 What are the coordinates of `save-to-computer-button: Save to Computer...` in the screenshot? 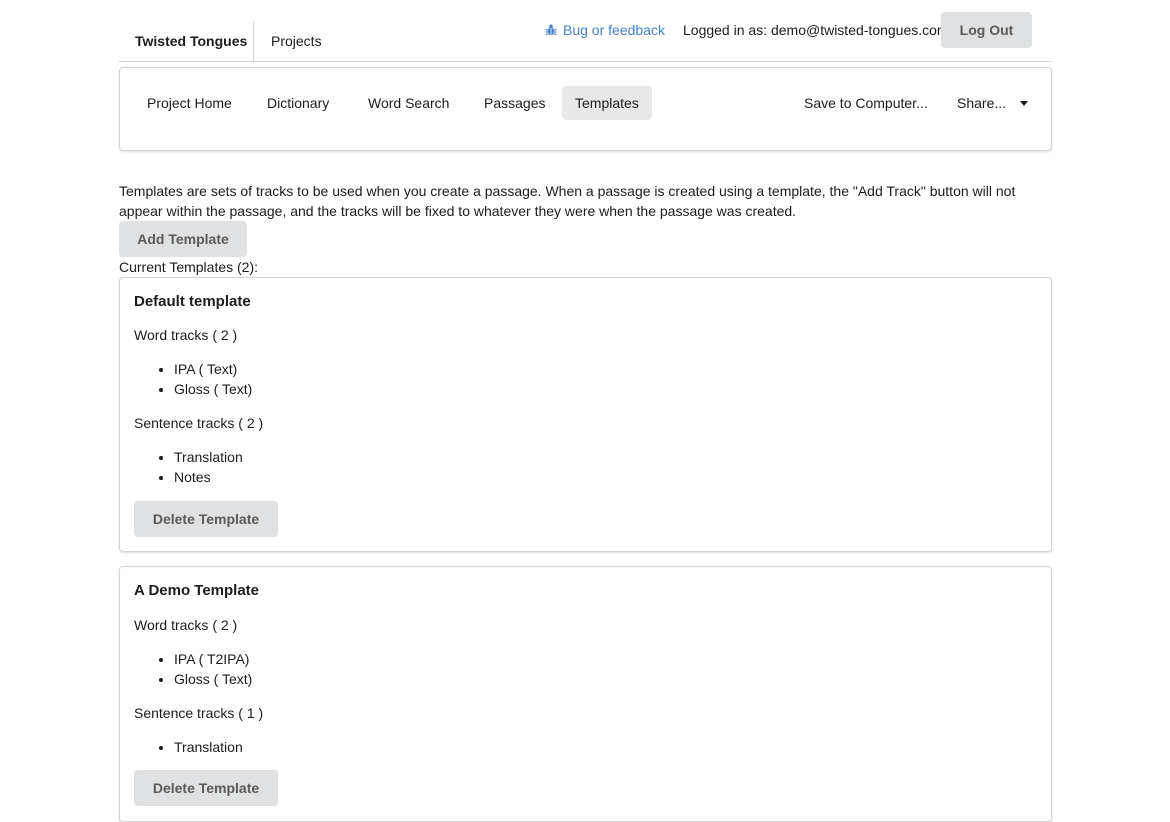 It's located at (866, 103).